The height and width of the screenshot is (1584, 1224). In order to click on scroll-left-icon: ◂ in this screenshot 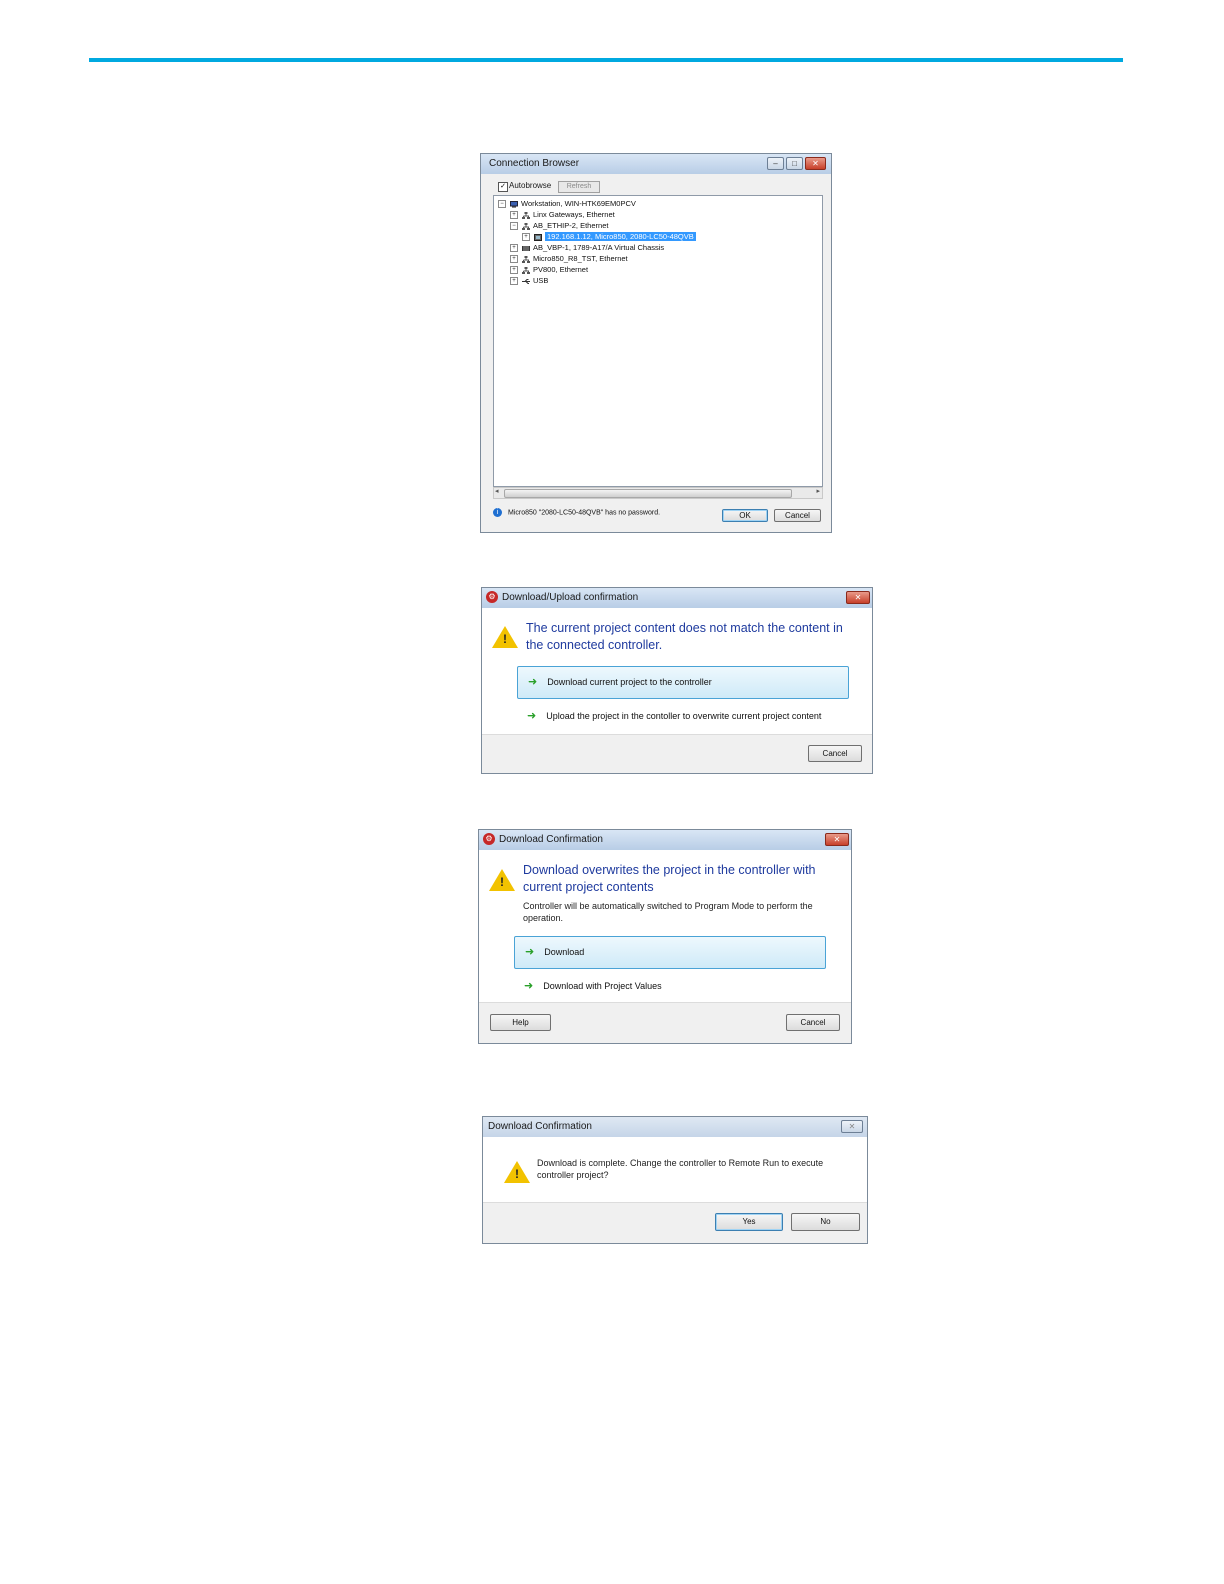, I will do `click(497, 491)`.